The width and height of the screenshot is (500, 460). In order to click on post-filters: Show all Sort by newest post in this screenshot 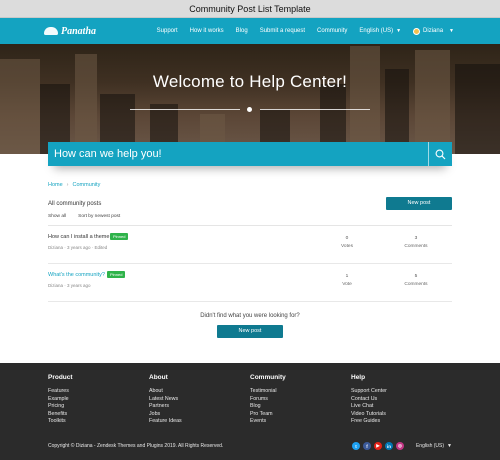, I will do `click(250, 216)`.